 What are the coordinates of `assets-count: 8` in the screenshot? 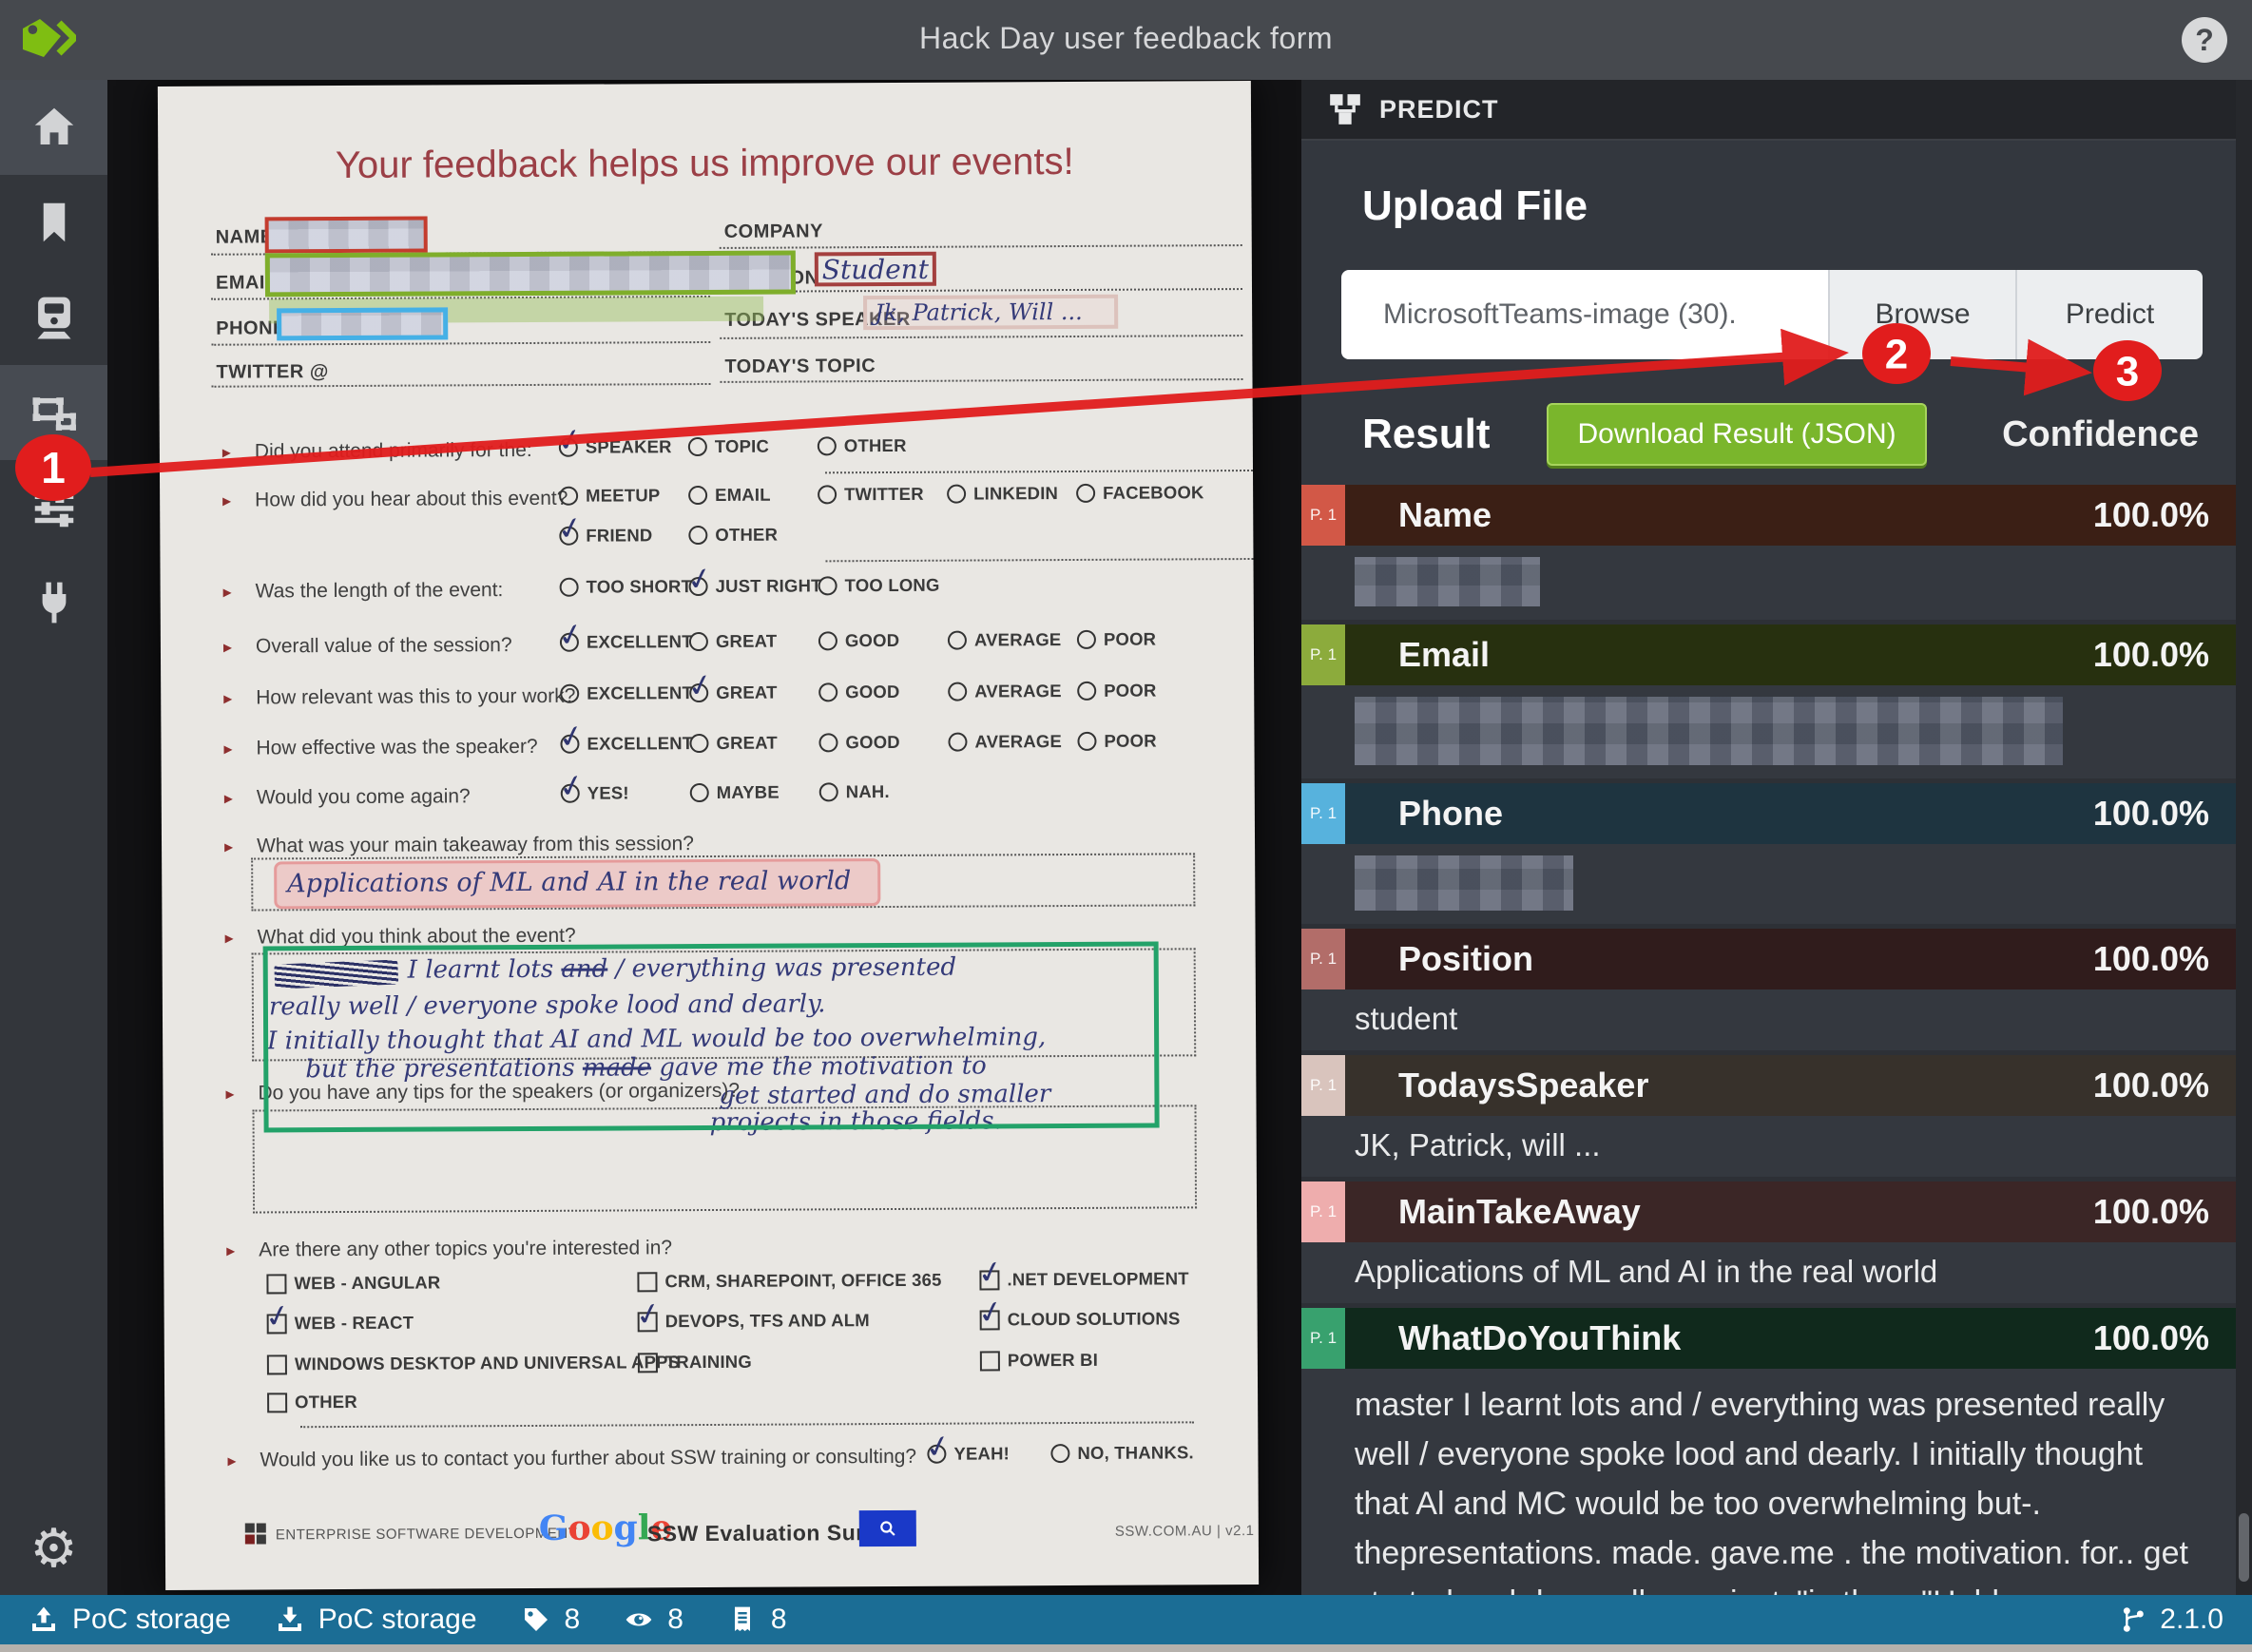 It's located at (757, 1620).